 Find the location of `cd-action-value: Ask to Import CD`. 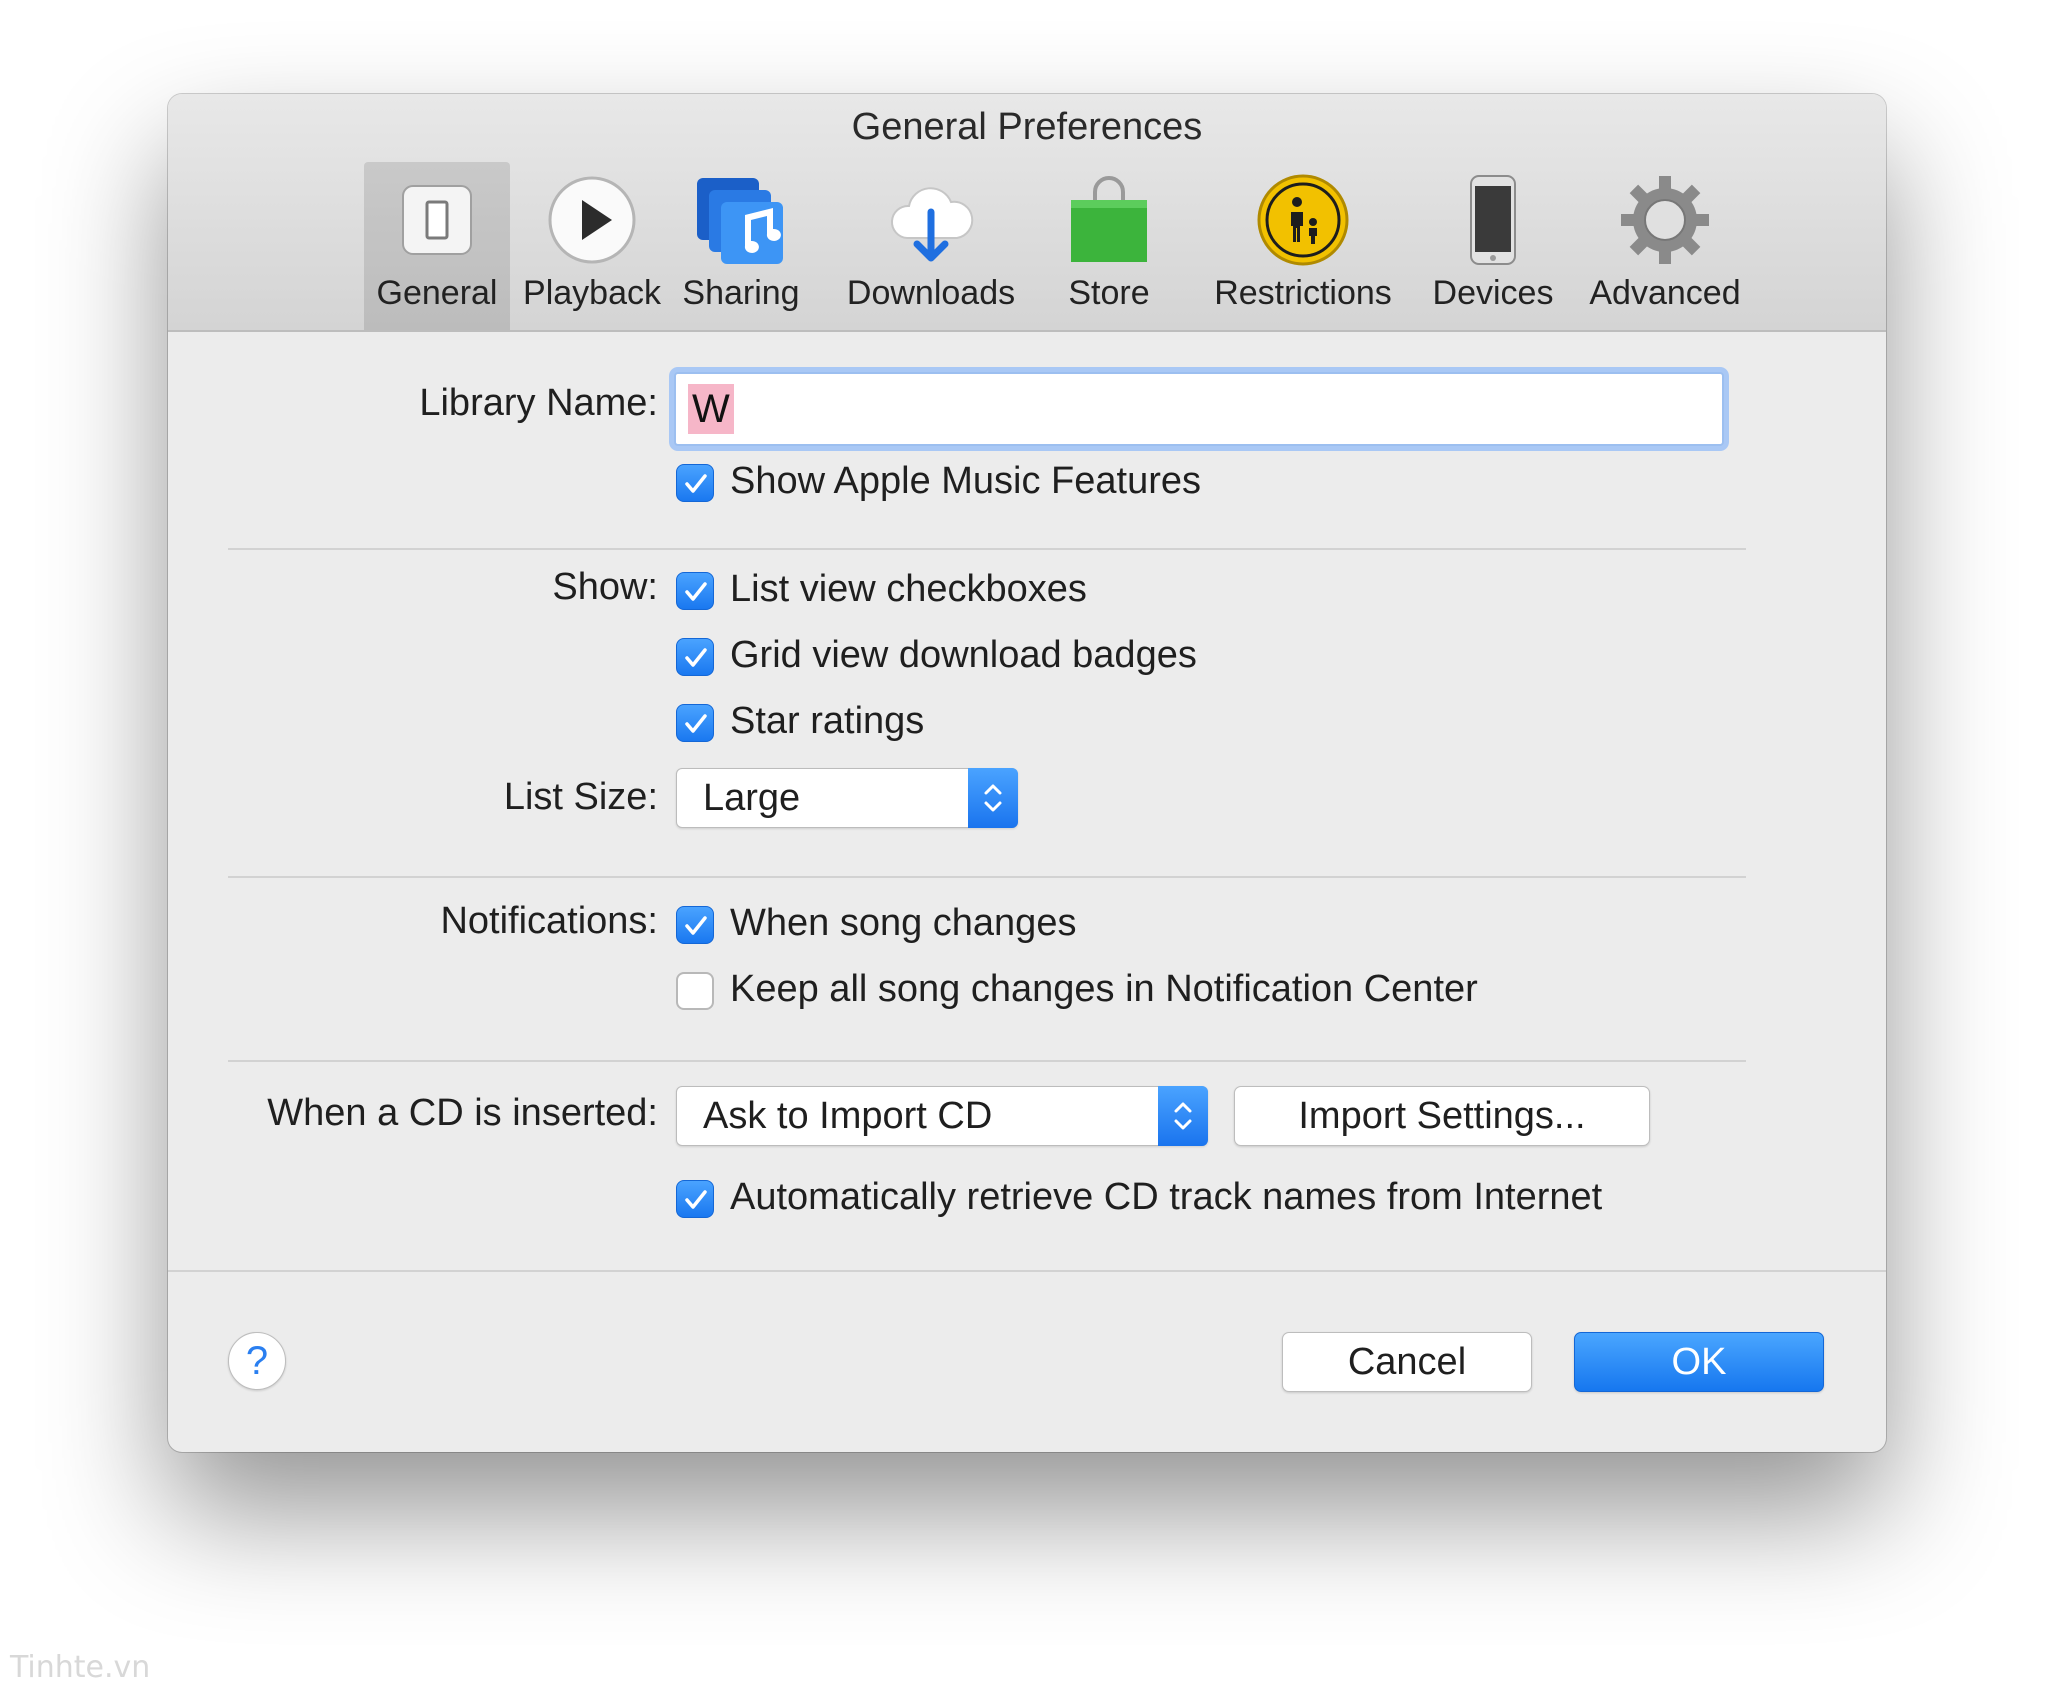

cd-action-value: Ask to Import CD is located at coordinates (848, 1116).